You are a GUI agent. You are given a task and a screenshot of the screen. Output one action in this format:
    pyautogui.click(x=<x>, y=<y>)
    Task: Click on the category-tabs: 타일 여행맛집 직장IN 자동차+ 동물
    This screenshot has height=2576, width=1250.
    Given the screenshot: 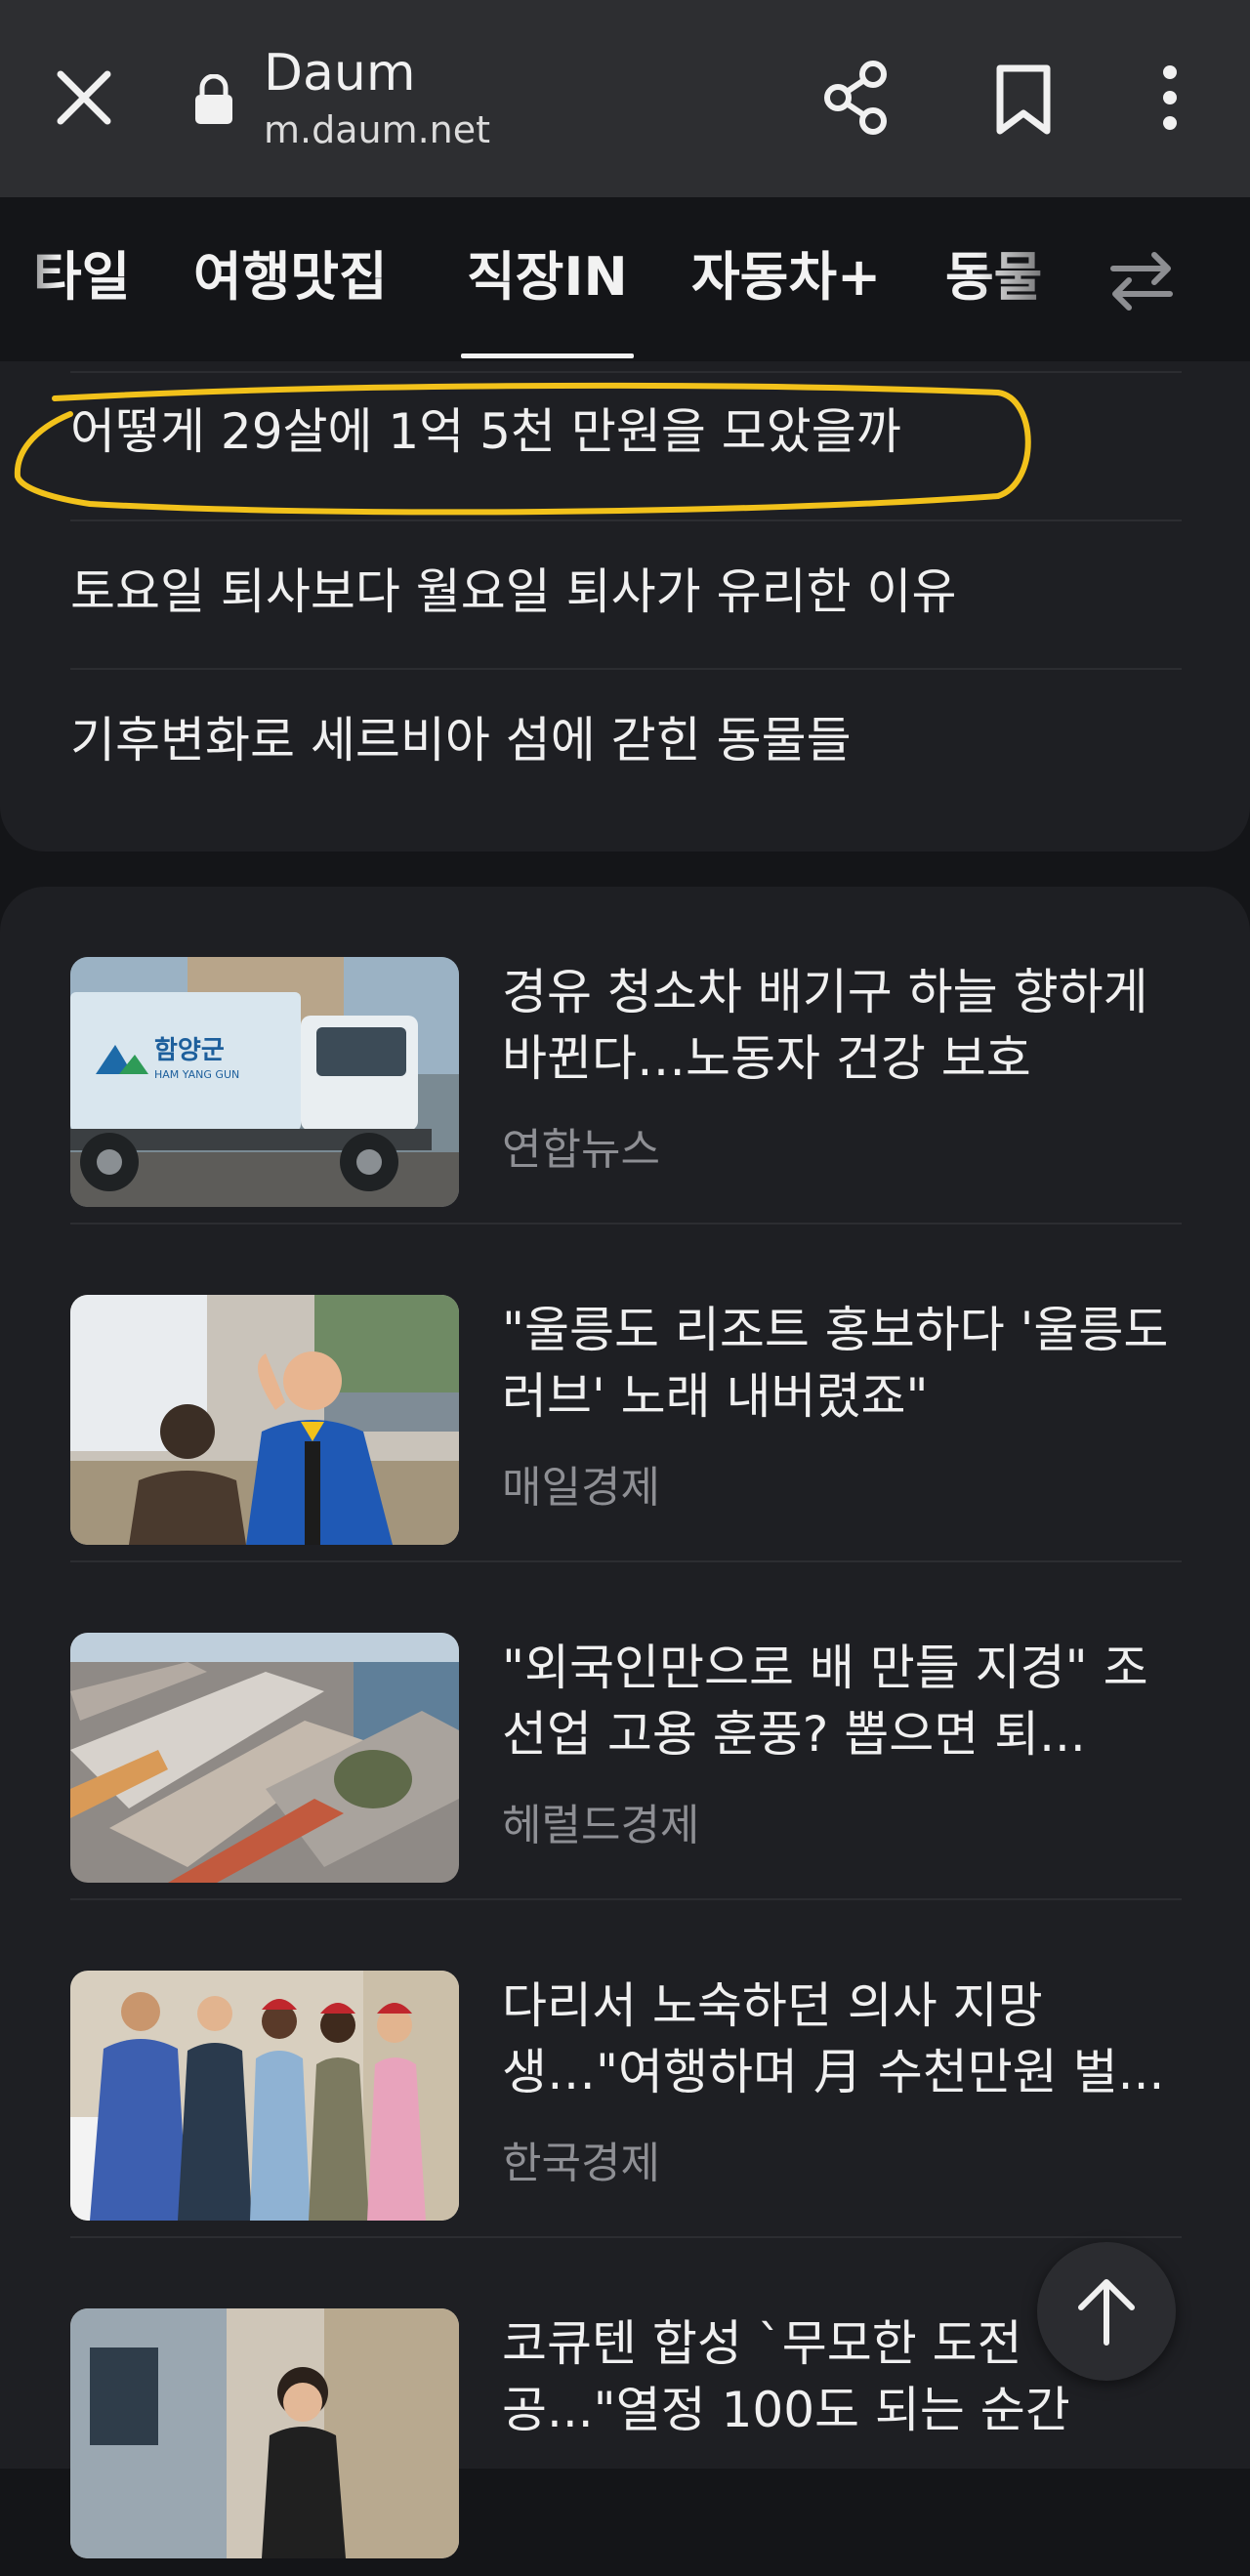 What is the action you would take?
    pyautogui.click(x=625, y=284)
    